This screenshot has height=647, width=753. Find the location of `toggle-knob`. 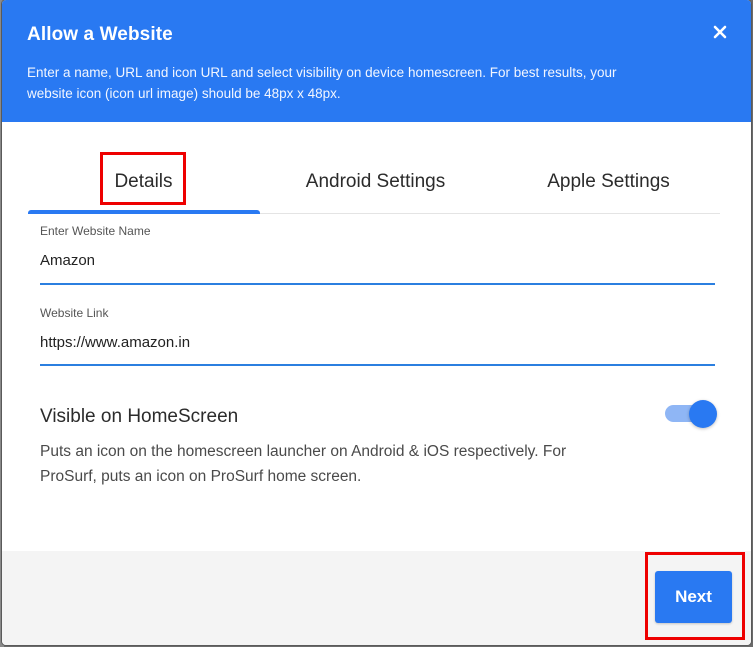

toggle-knob is located at coordinates (703, 414).